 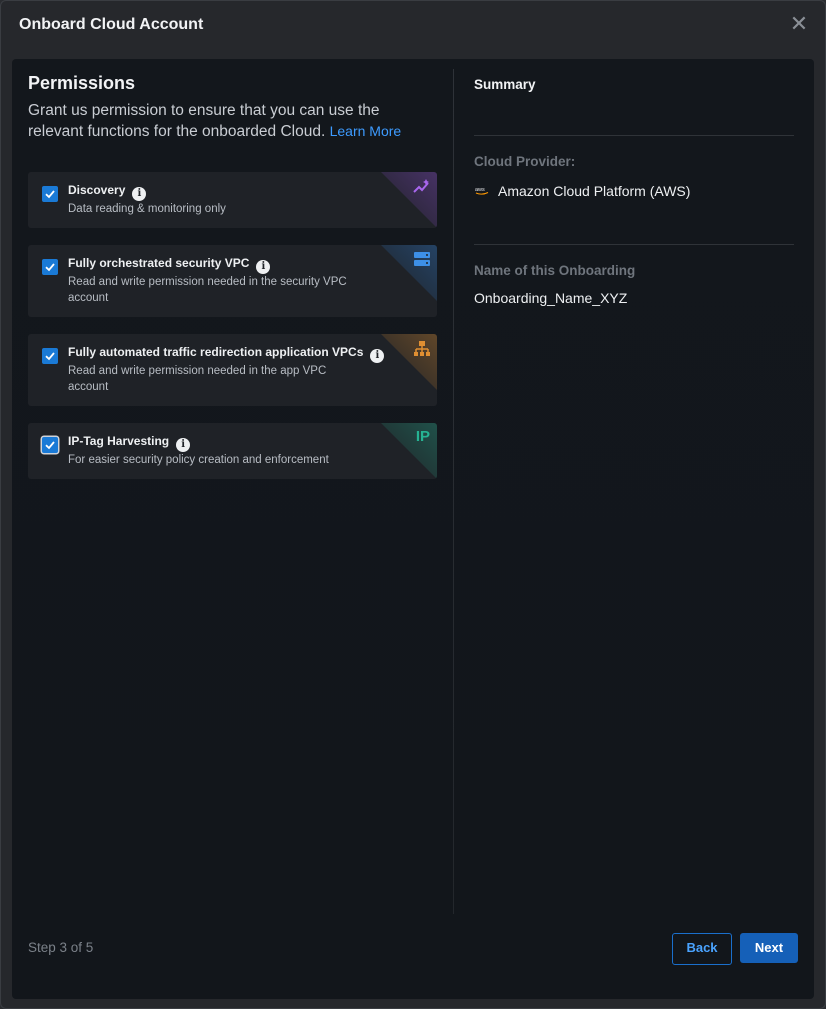 What do you see at coordinates (366, 131) in the screenshot?
I see `learn-more-link: Learn More` at bounding box center [366, 131].